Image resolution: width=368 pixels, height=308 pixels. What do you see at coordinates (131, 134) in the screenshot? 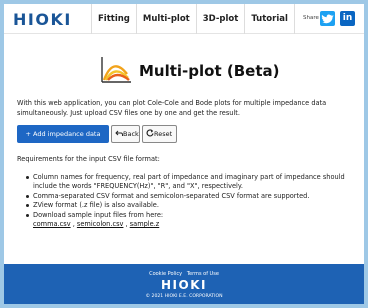
I see `back-button-label: Back` at bounding box center [131, 134].